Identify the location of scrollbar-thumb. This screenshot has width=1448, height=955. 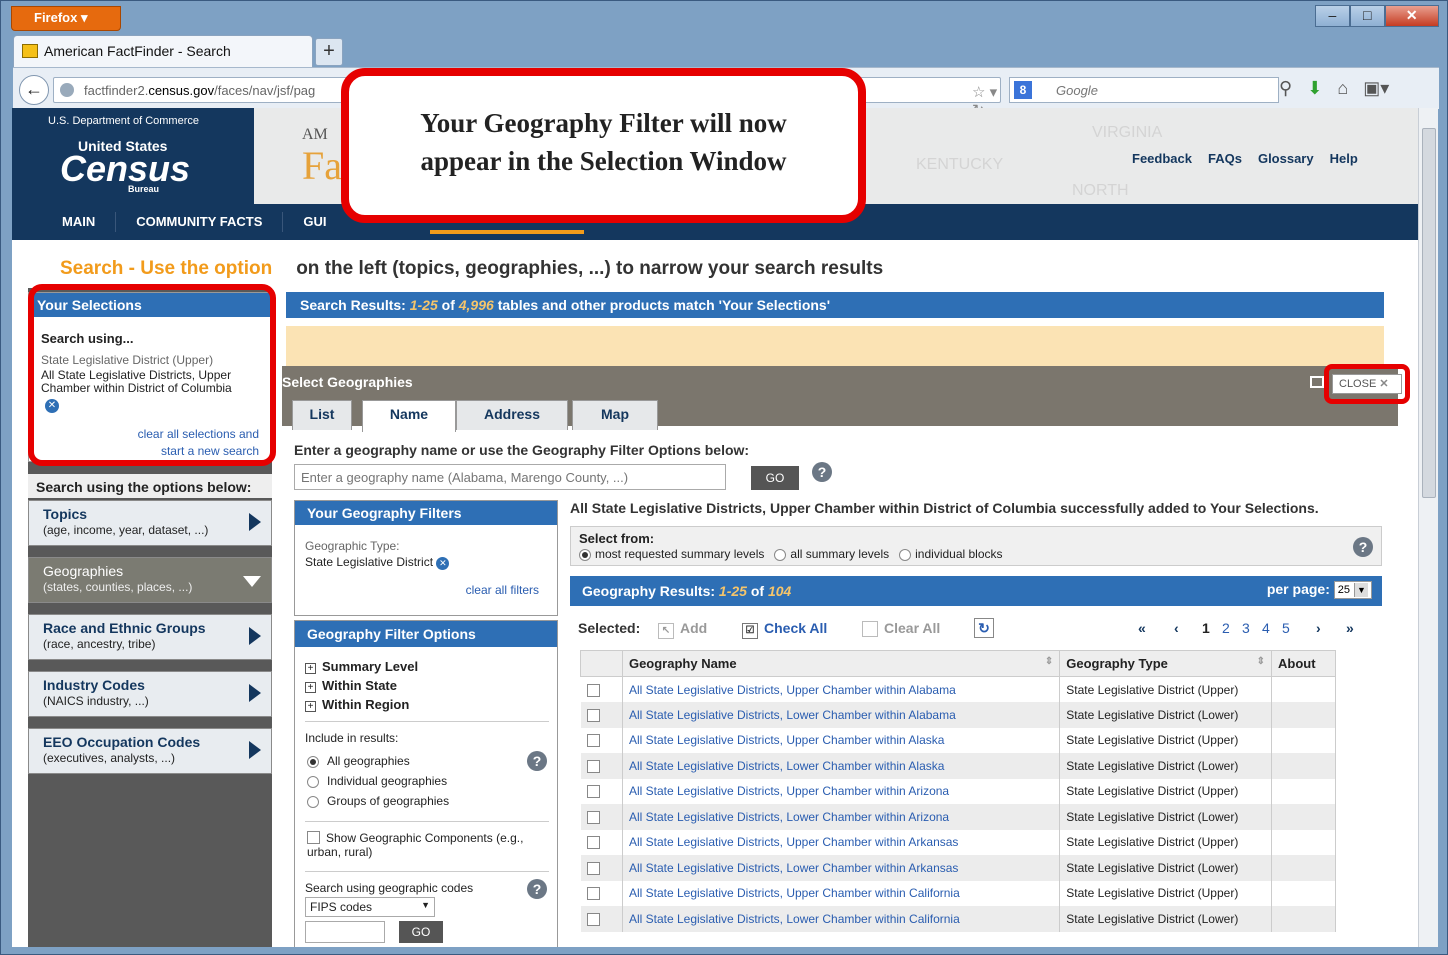
(1429, 313).